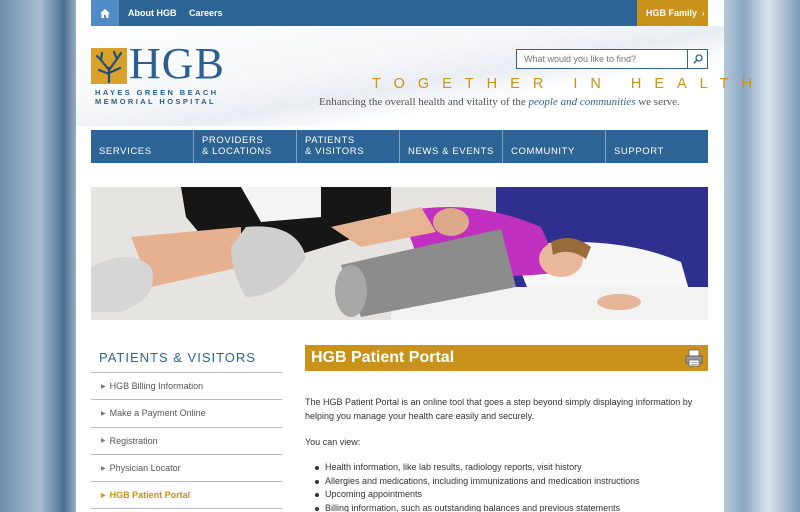 This screenshot has height=512, width=800. I want to click on home-icon, so click(104, 13).